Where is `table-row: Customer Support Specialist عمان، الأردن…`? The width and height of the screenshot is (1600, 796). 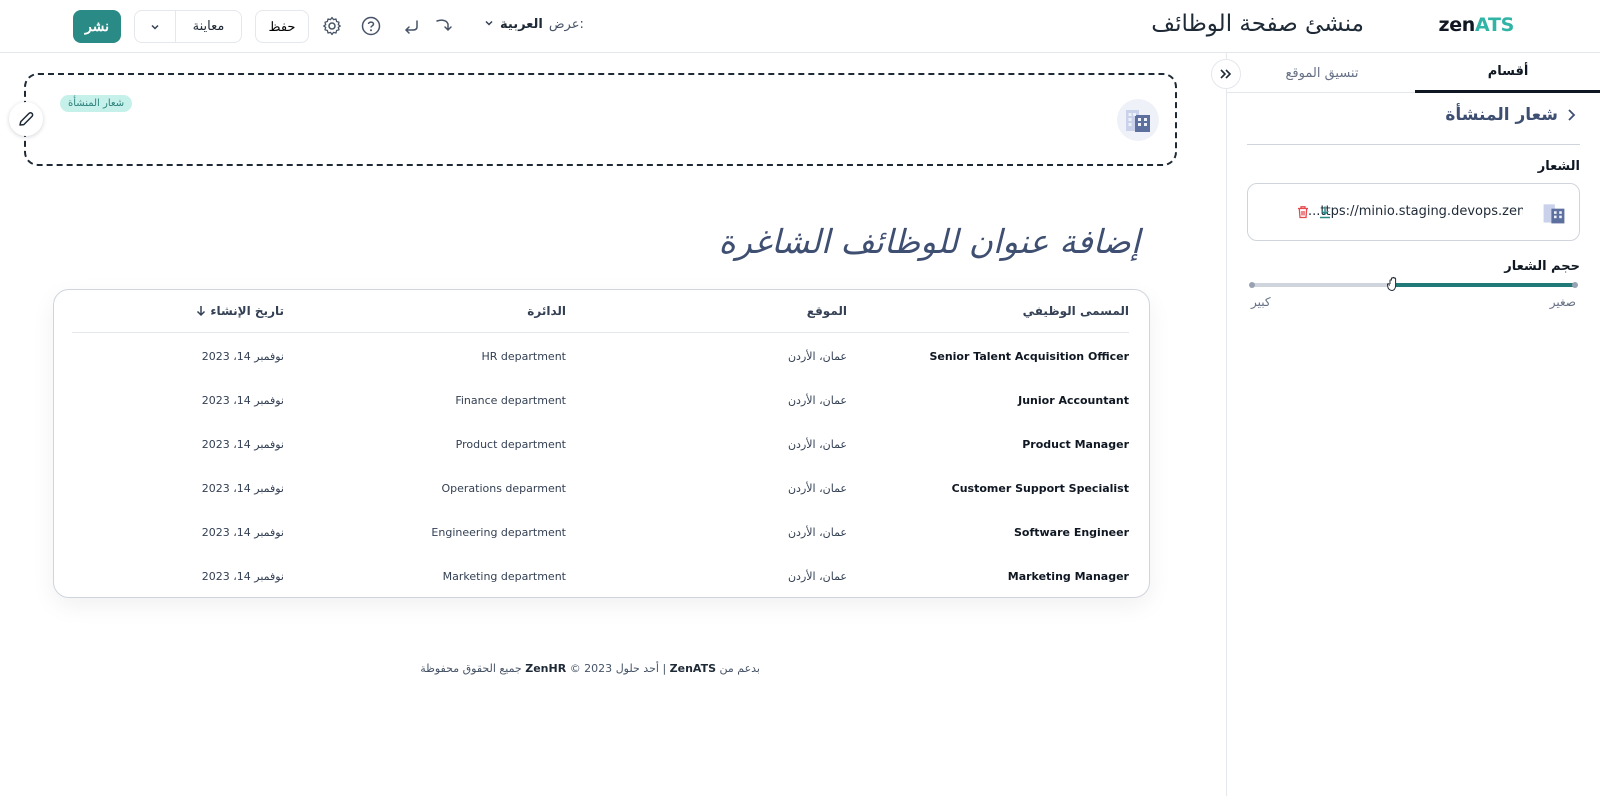 table-row: Customer Support Specialist عمان، الأردن… is located at coordinates (600, 504).